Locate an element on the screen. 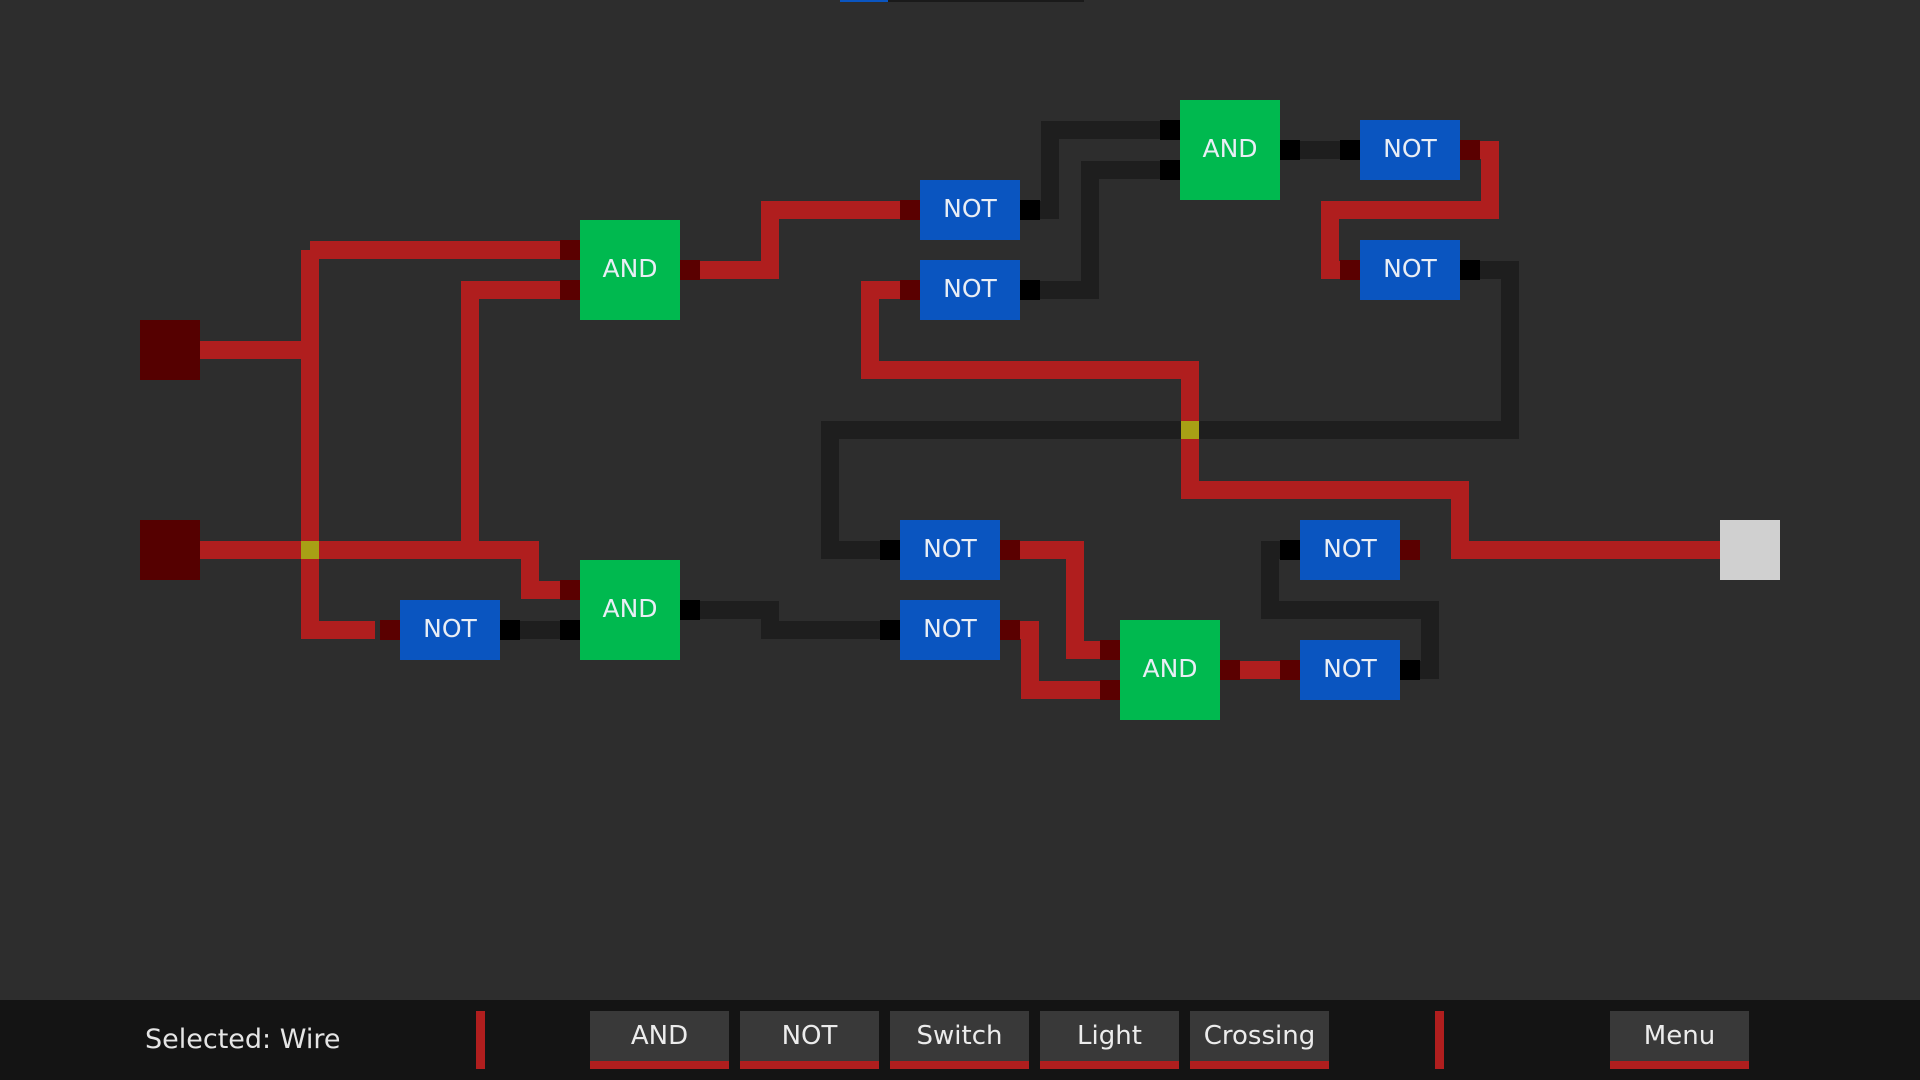 This screenshot has width=1920, height=1080. crossing-tool-button: Crossing is located at coordinates (1259, 1040).